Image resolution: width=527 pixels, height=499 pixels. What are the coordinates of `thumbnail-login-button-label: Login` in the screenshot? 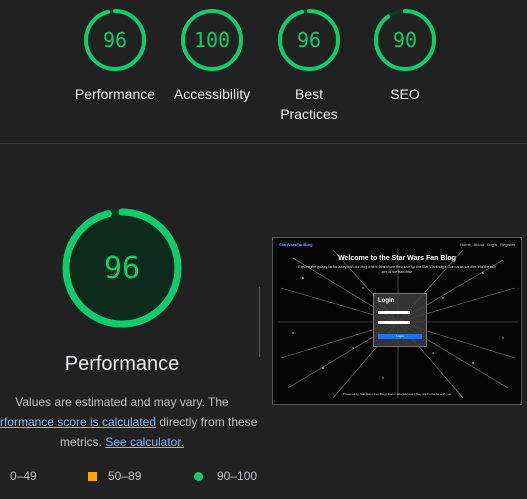 It's located at (400, 336).